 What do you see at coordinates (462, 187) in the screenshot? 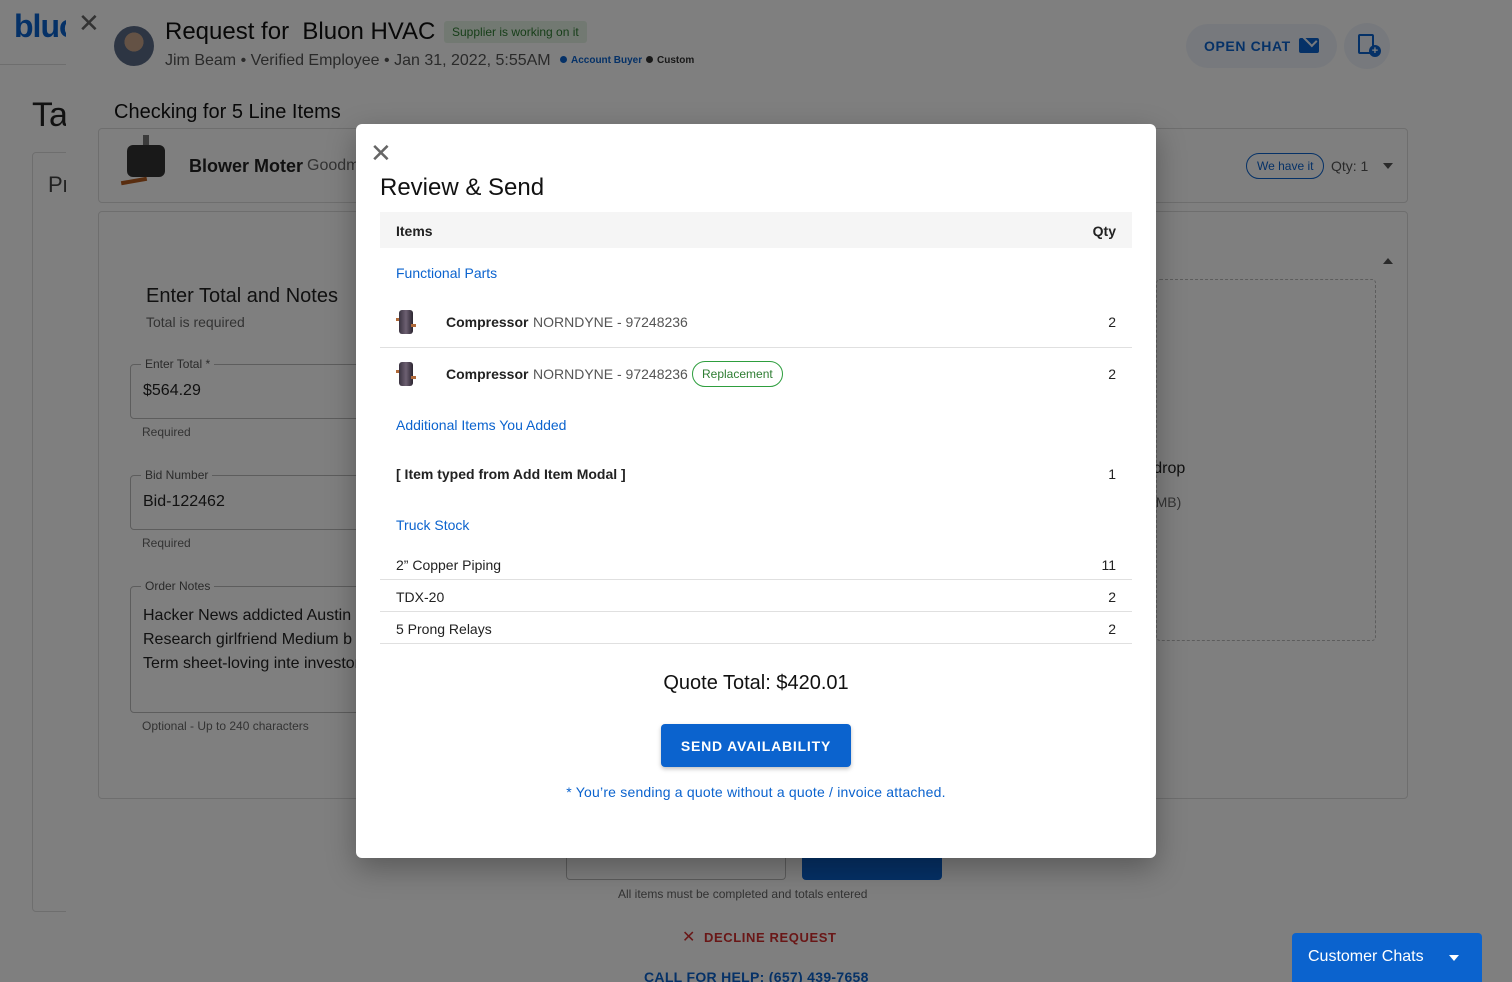
I see `modal-title: Review & Send` at bounding box center [462, 187].